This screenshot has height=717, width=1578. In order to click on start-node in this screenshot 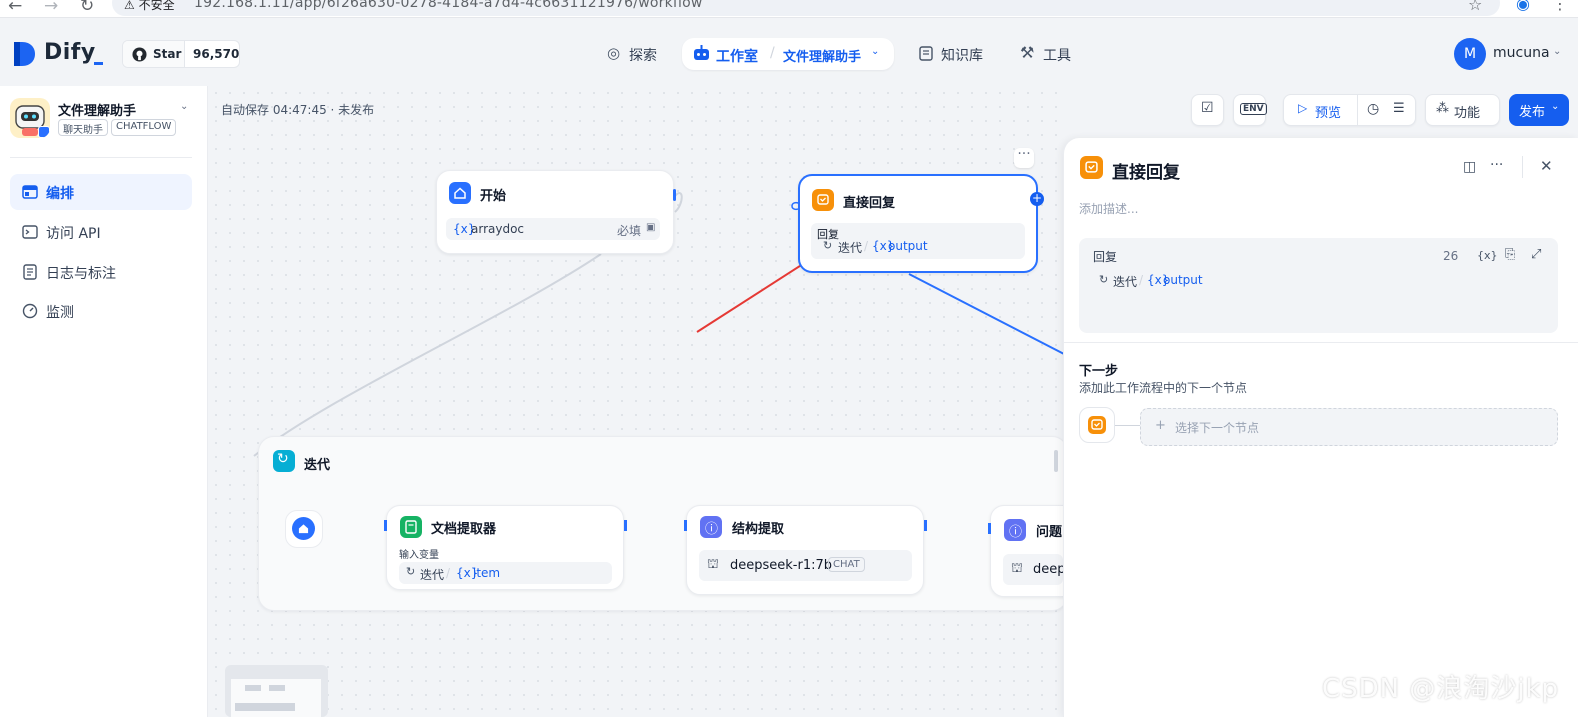, I will do `click(555, 212)`.